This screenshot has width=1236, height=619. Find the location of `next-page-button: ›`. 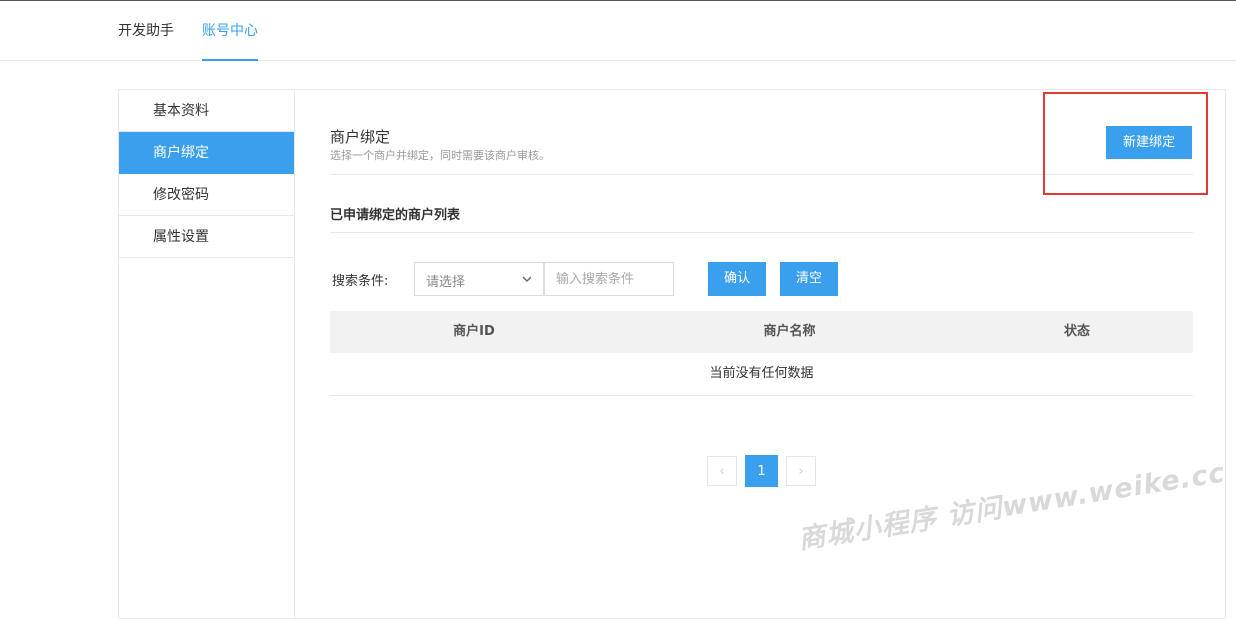

next-page-button: › is located at coordinates (801, 471).